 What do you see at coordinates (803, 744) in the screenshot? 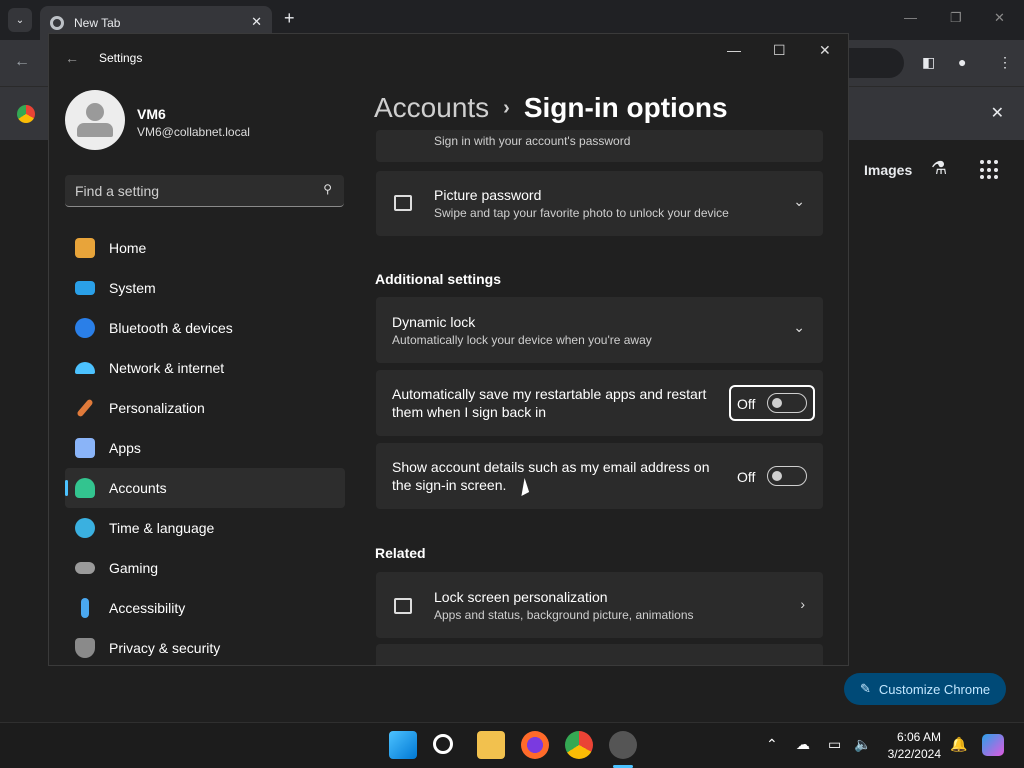
I see `cloud-offline-icon: ☁` at bounding box center [803, 744].